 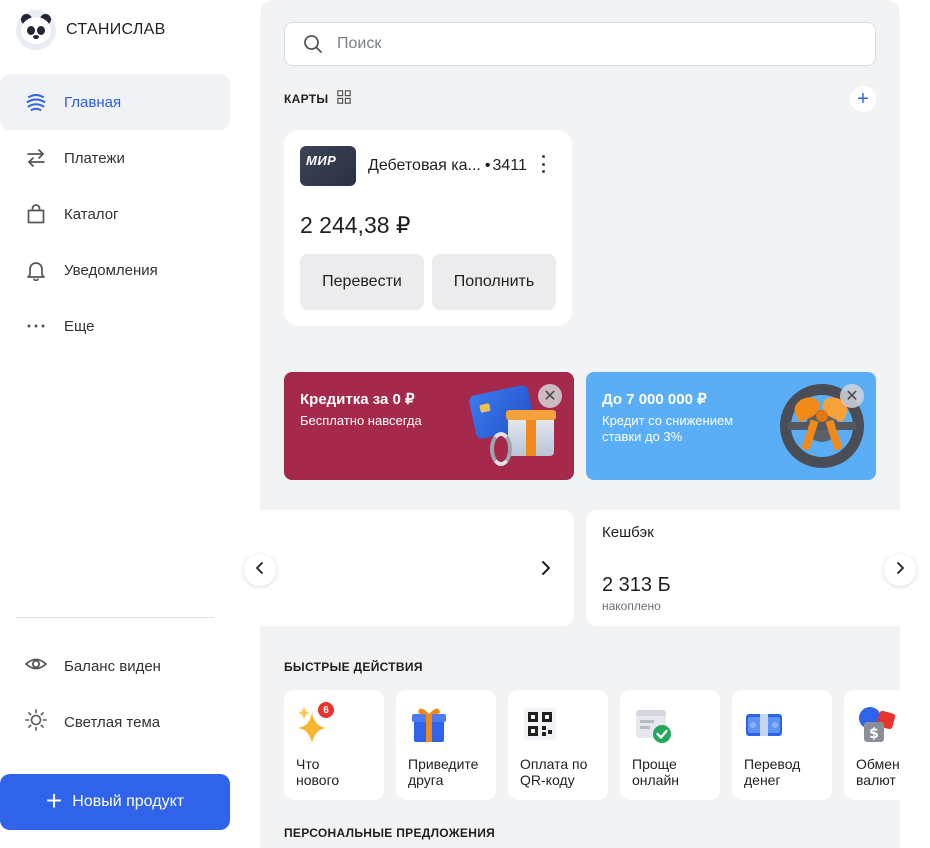 I want to click on chevron-left-icon, so click(x=260, y=570).